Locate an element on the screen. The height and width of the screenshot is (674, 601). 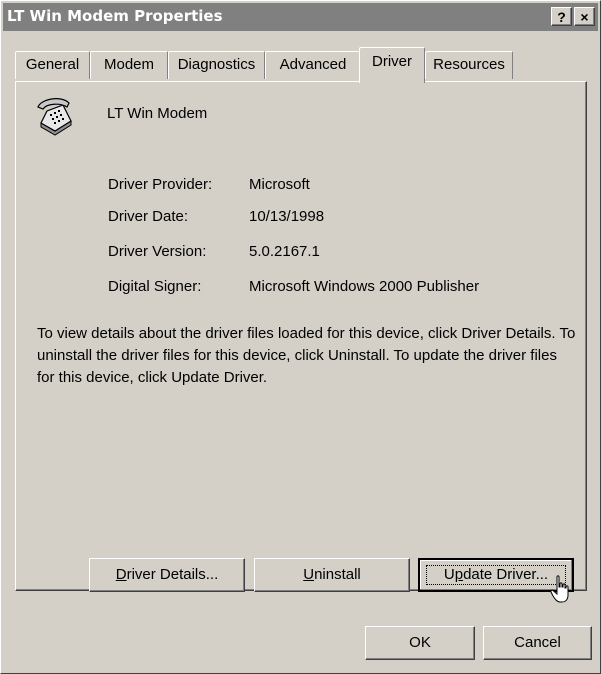
focus-rectangle is located at coordinates (496, 575).